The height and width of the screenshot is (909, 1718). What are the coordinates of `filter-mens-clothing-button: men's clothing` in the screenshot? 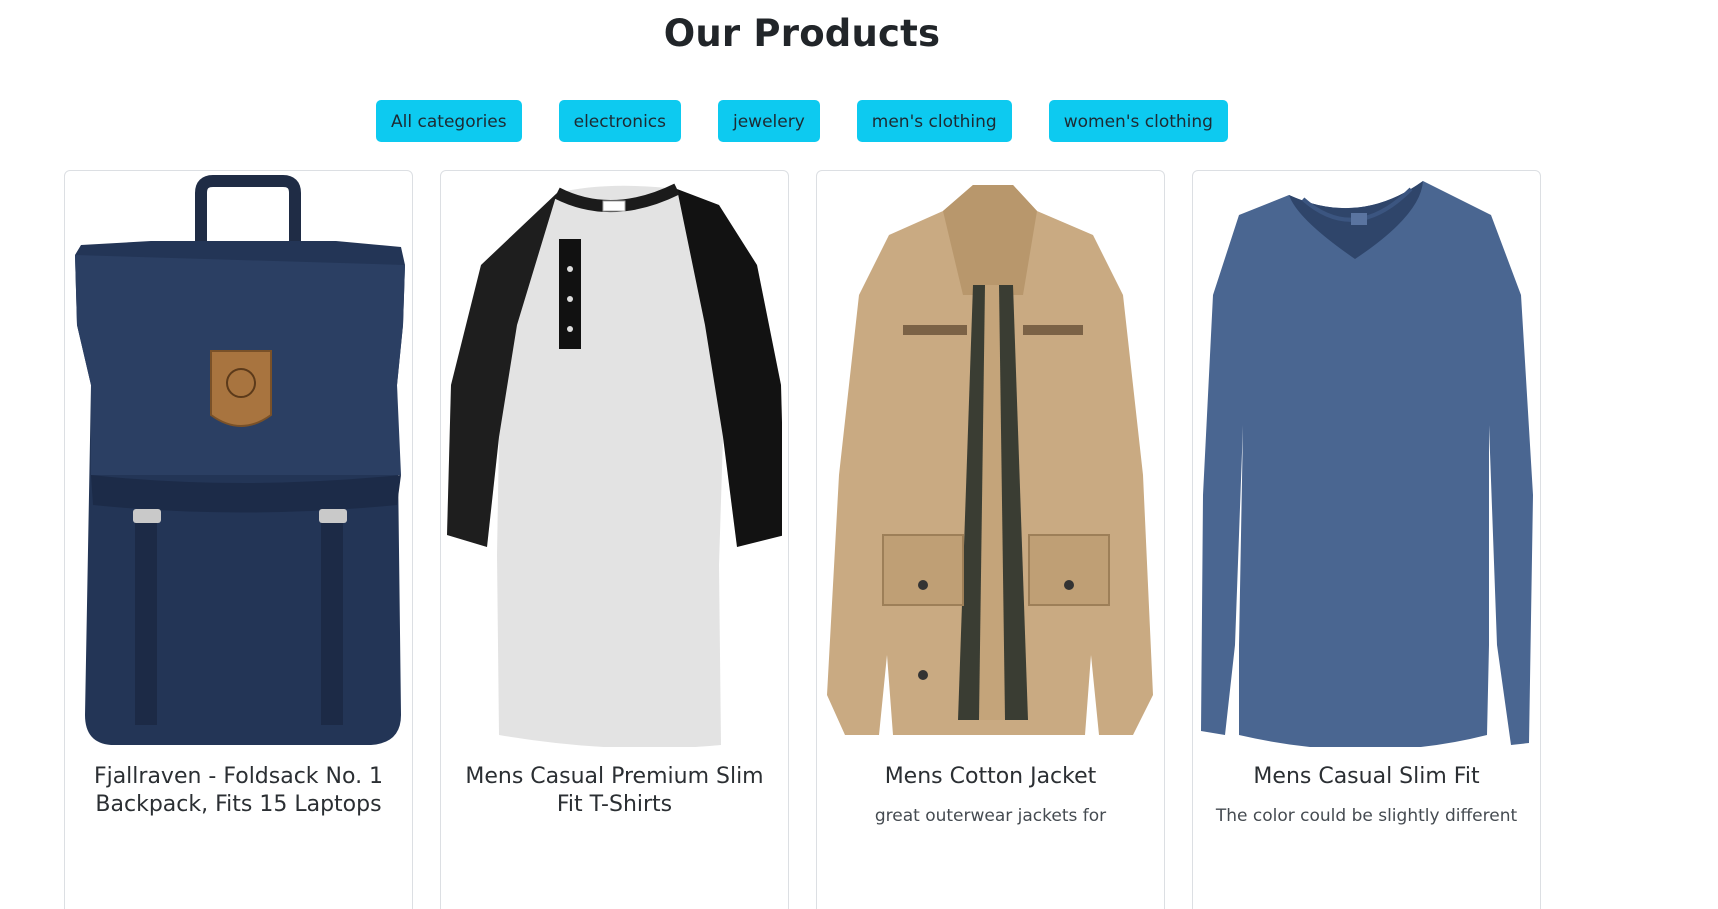 It's located at (934, 121).